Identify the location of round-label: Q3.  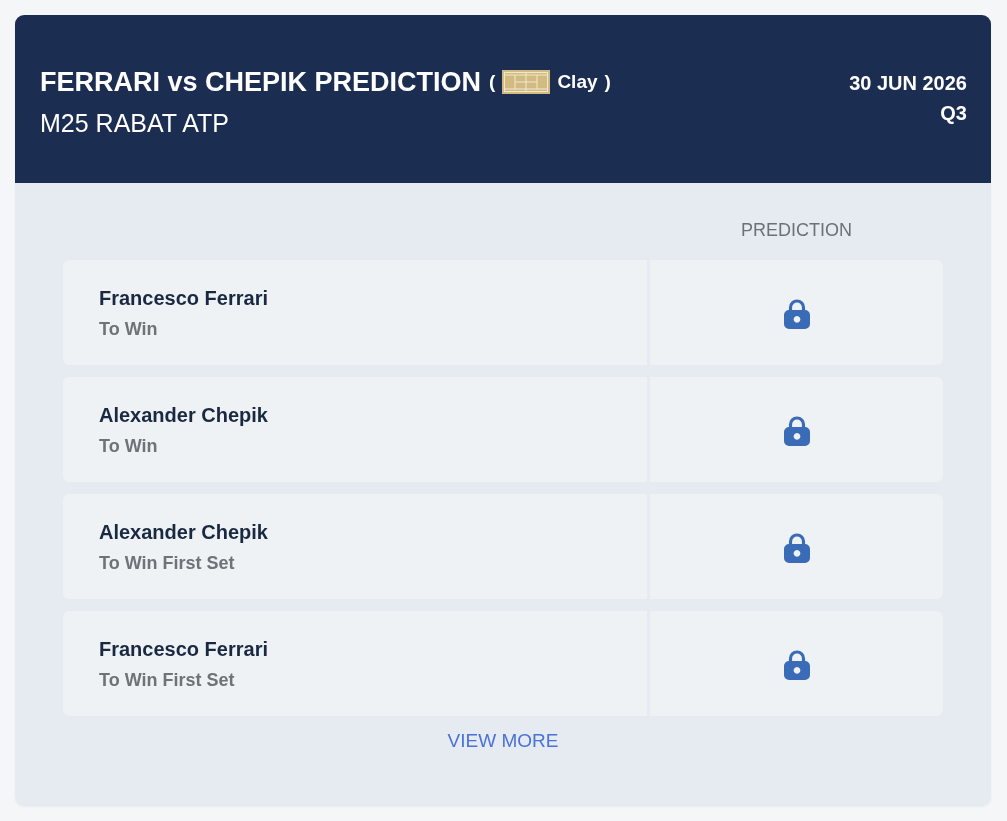
(953, 113).